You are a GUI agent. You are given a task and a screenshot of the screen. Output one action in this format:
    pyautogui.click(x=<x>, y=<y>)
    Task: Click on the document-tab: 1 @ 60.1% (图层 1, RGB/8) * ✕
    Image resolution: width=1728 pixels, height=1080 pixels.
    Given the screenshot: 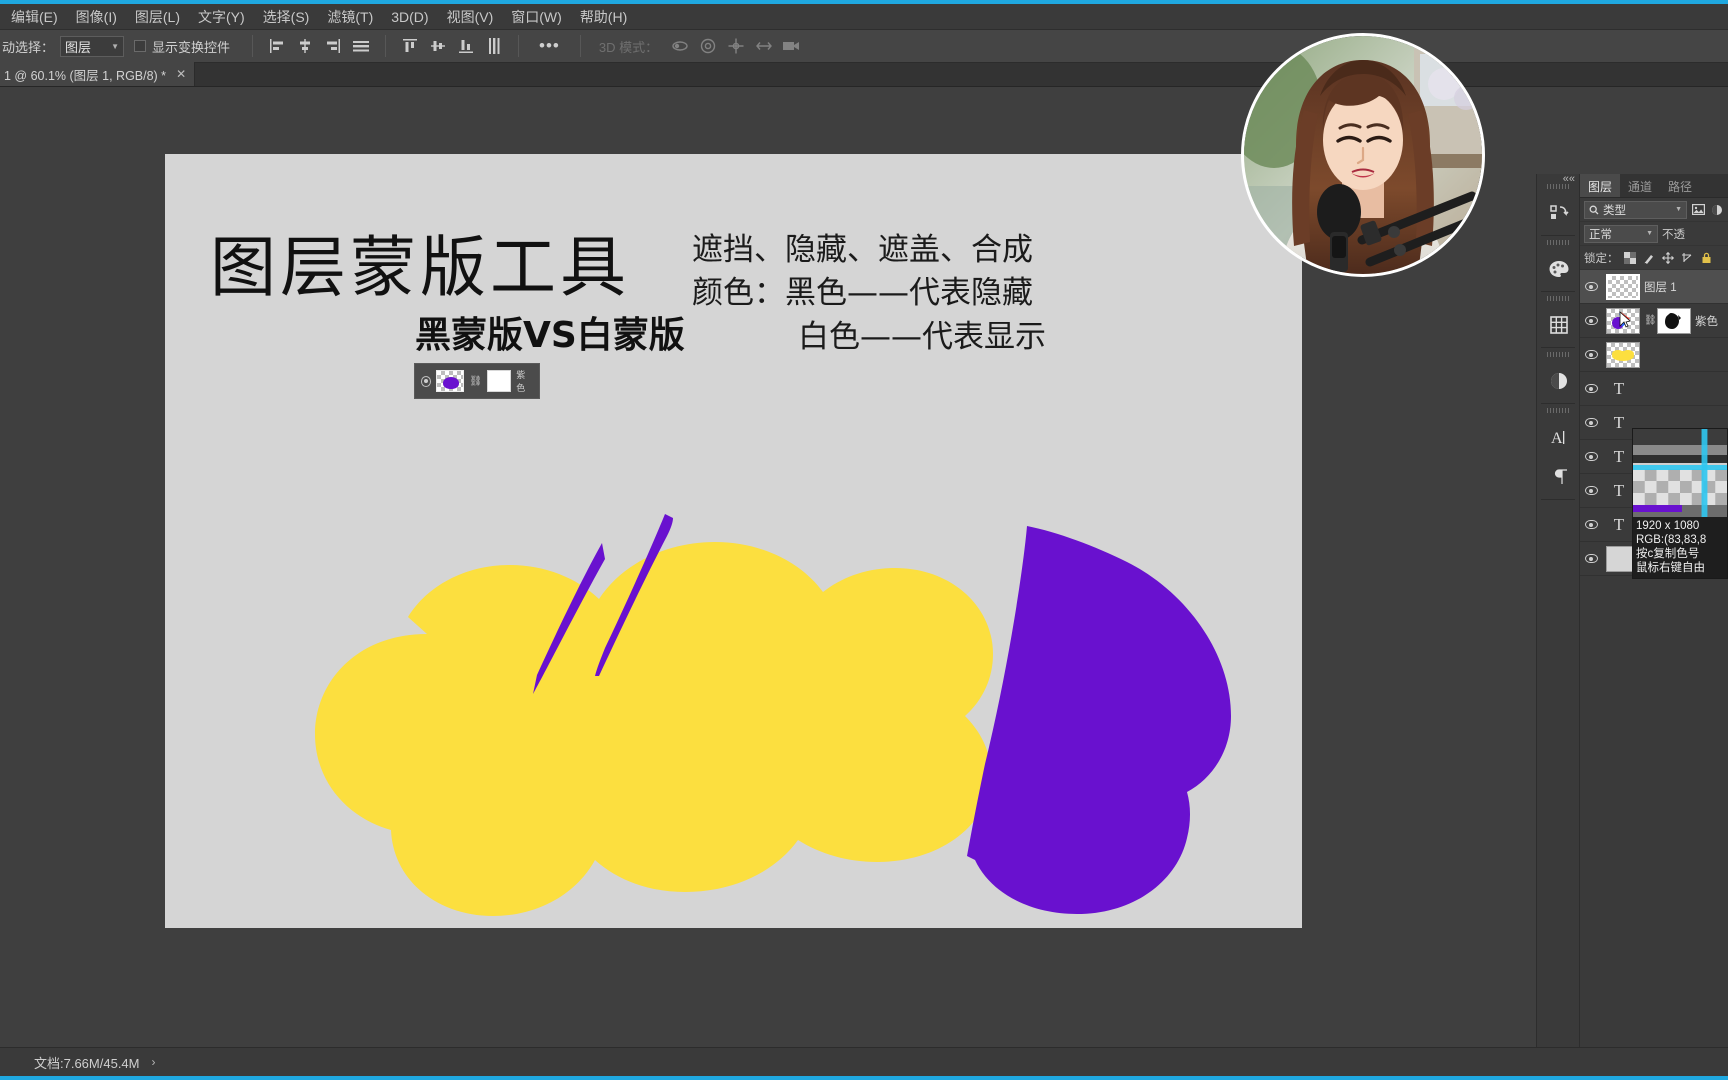 What is the action you would take?
    pyautogui.click(x=98, y=74)
    